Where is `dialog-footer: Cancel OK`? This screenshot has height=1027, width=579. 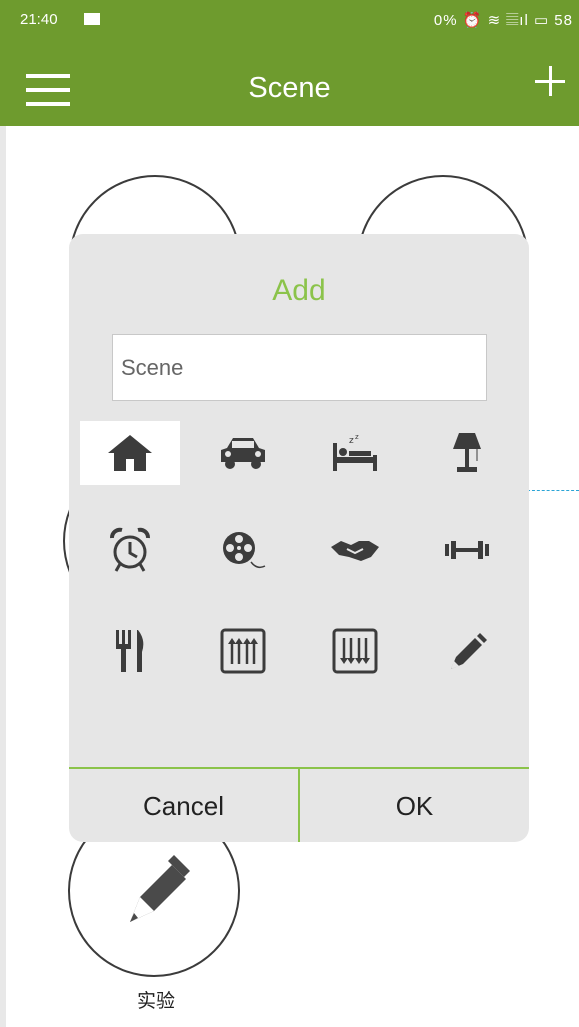 dialog-footer: Cancel OK is located at coordinates (299, 804).